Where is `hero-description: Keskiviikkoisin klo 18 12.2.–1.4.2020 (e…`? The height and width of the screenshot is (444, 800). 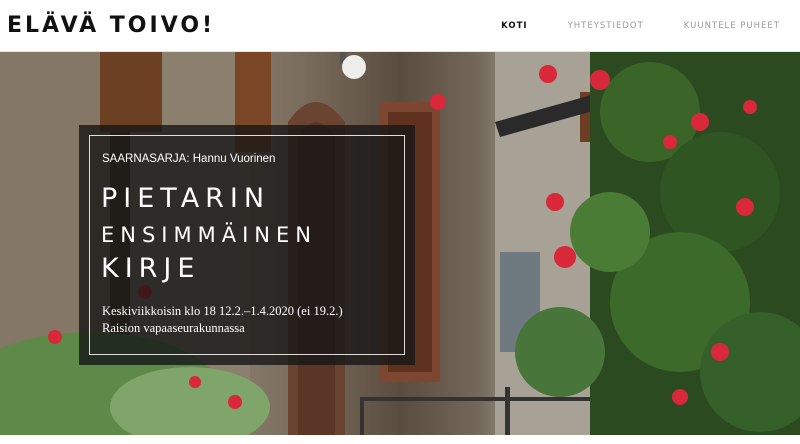
hero-description: Keskiviikkoisin klo 18 12.2.–1.4.2020 (e… is located at coordinates (222, 319).